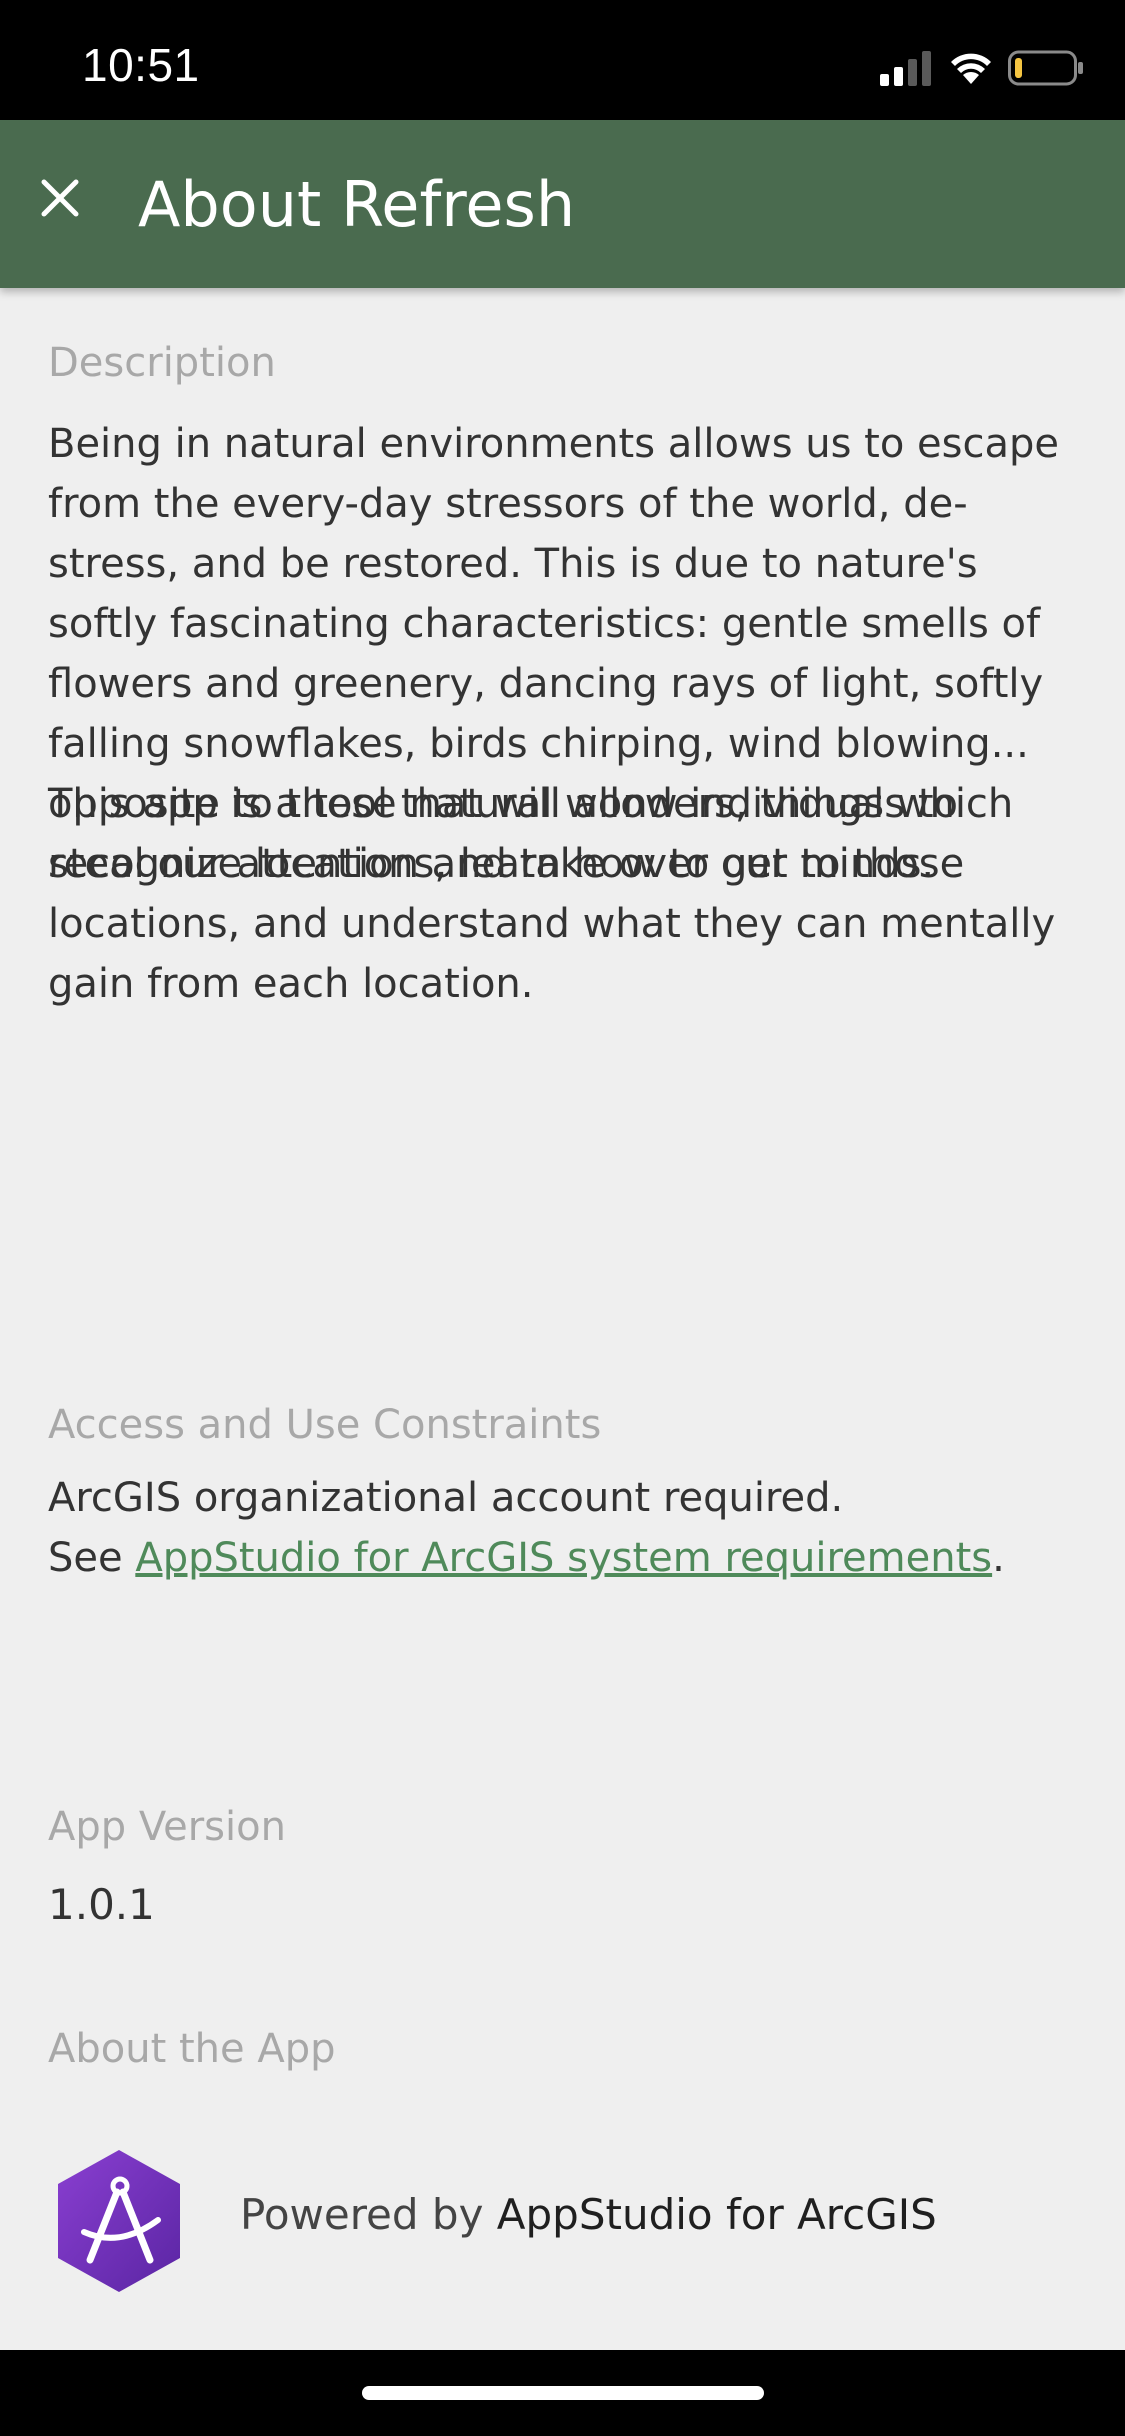  I want to click on constraints-suffix: ., so click(998, 1558).